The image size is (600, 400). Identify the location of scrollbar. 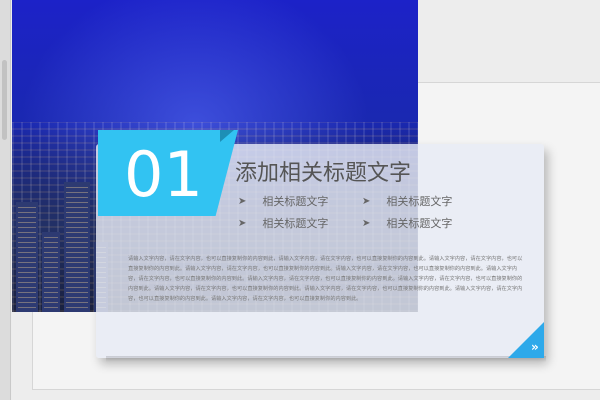
(5, 200).